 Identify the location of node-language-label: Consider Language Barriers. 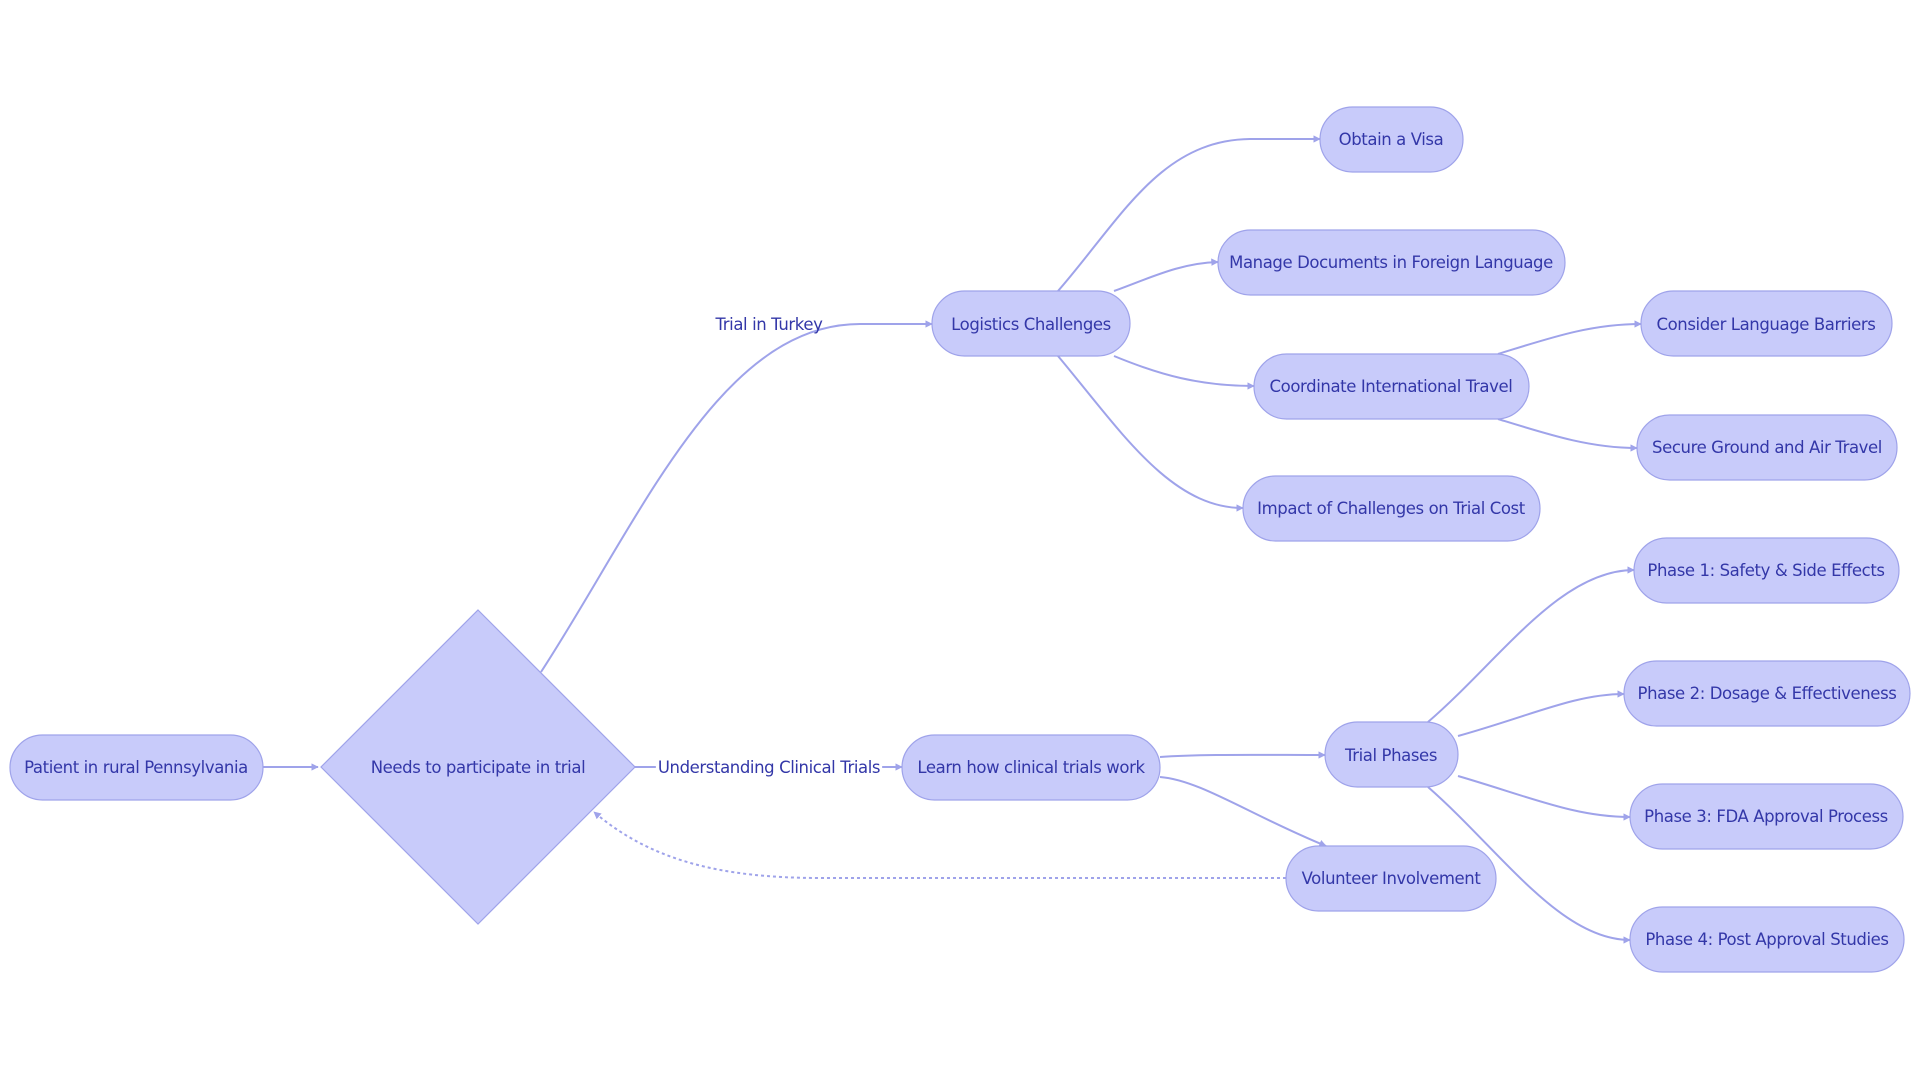
(1765, 324).